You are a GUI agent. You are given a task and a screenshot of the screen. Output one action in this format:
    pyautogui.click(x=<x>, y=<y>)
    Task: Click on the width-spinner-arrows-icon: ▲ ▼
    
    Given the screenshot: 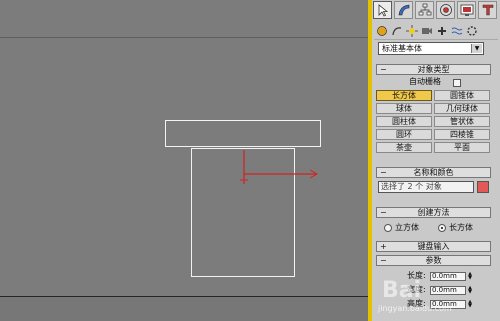 What is the action you would take?
    pyautogui.click(x=470, y=290)
    